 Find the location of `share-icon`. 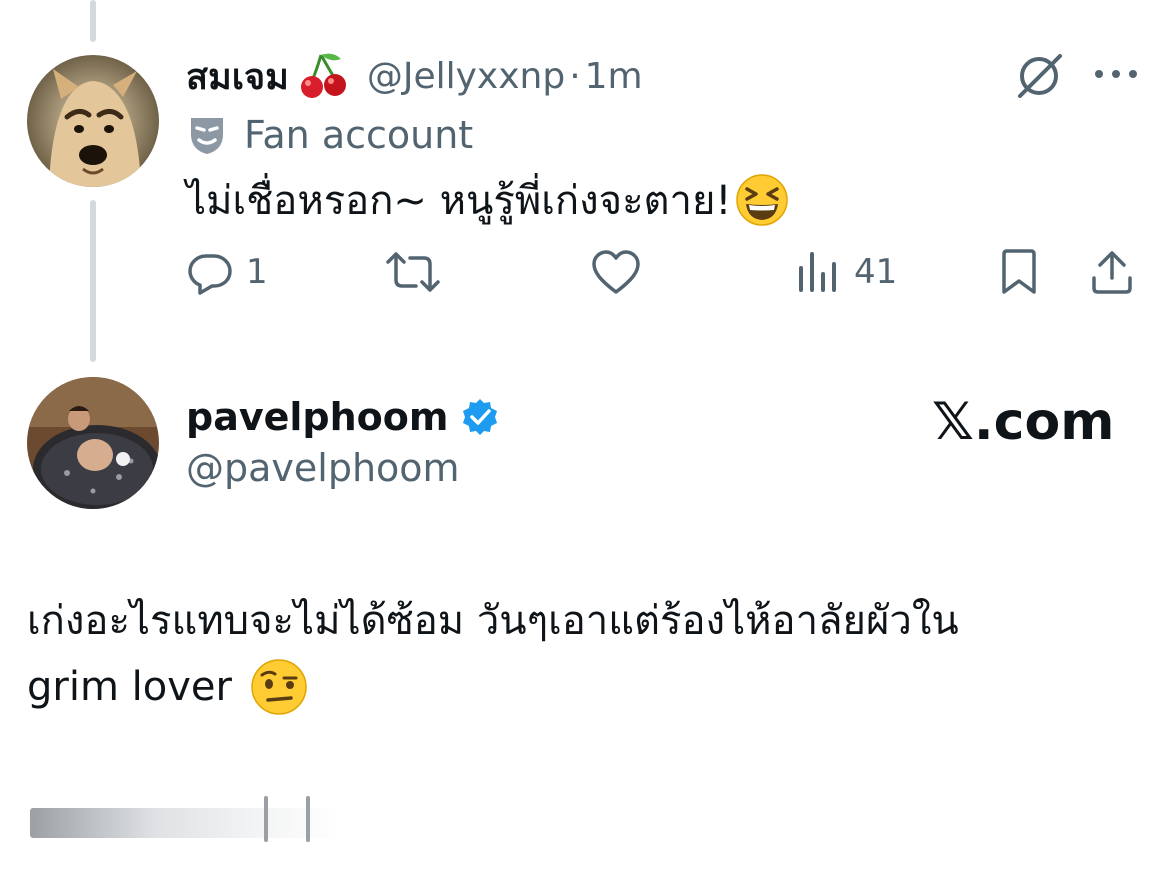

share-icon is located at coordinates (1112, 272).